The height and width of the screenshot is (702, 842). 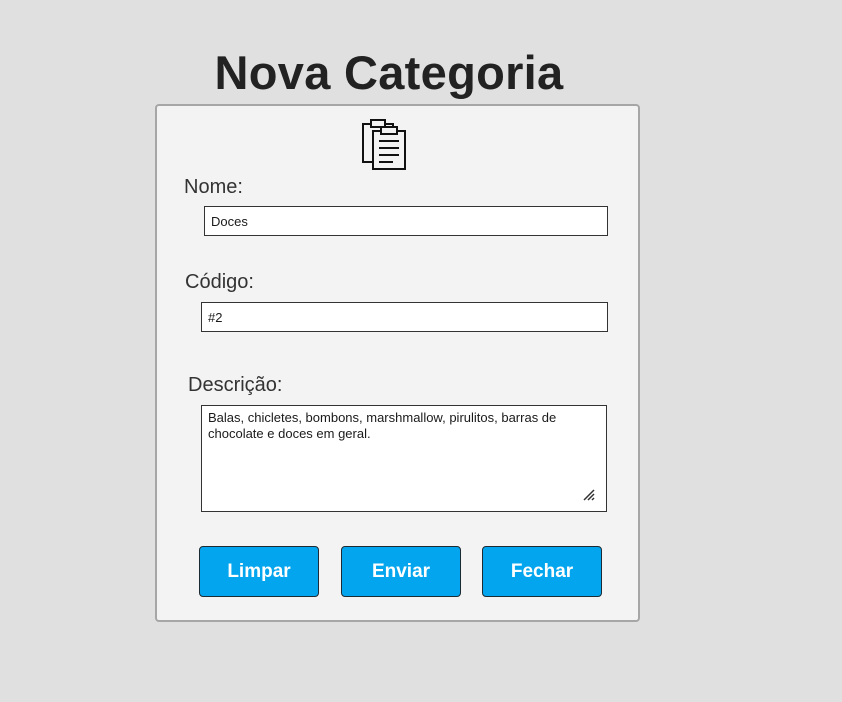 I want to click on nome-label: Nome:, so click(x=213, y=187).